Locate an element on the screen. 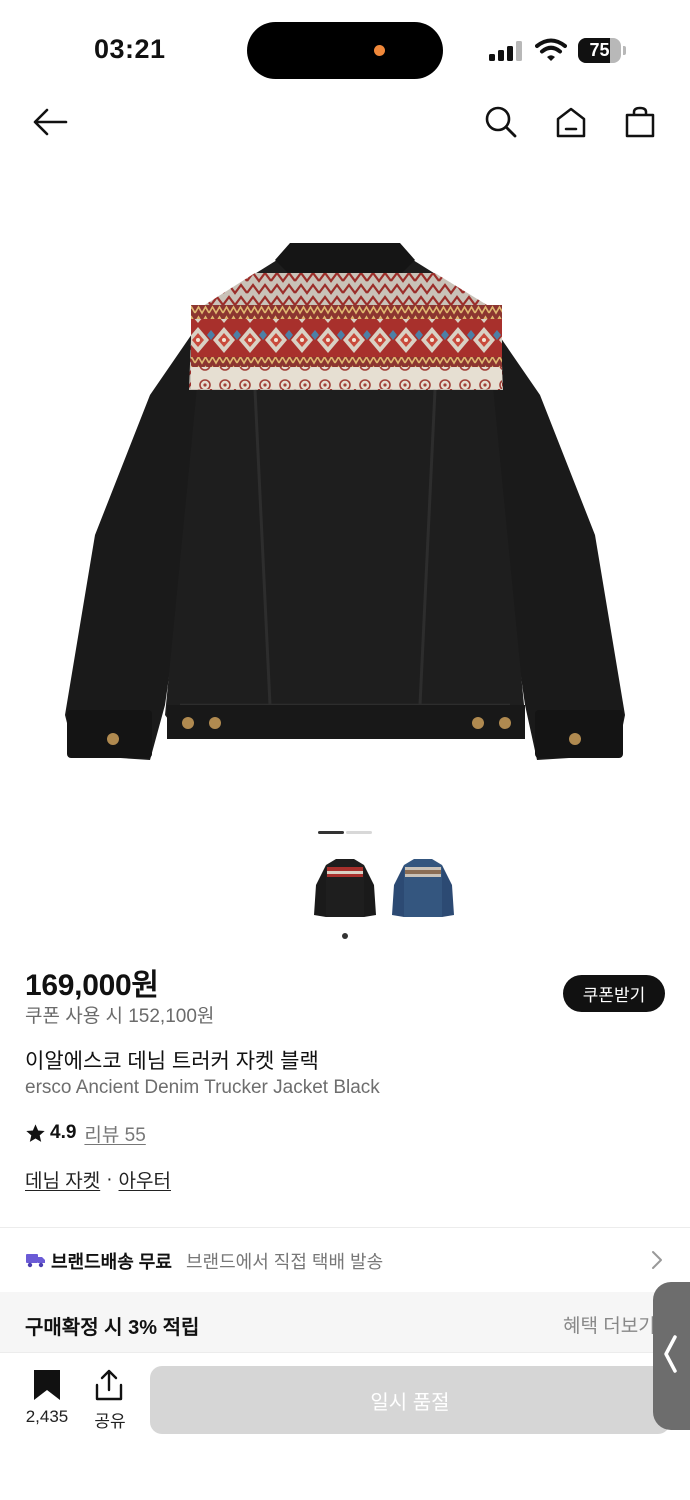  product-name-ko: 이알에스코 데님 트러커 자켓 블랙 is located at coordinates (172, 1061).